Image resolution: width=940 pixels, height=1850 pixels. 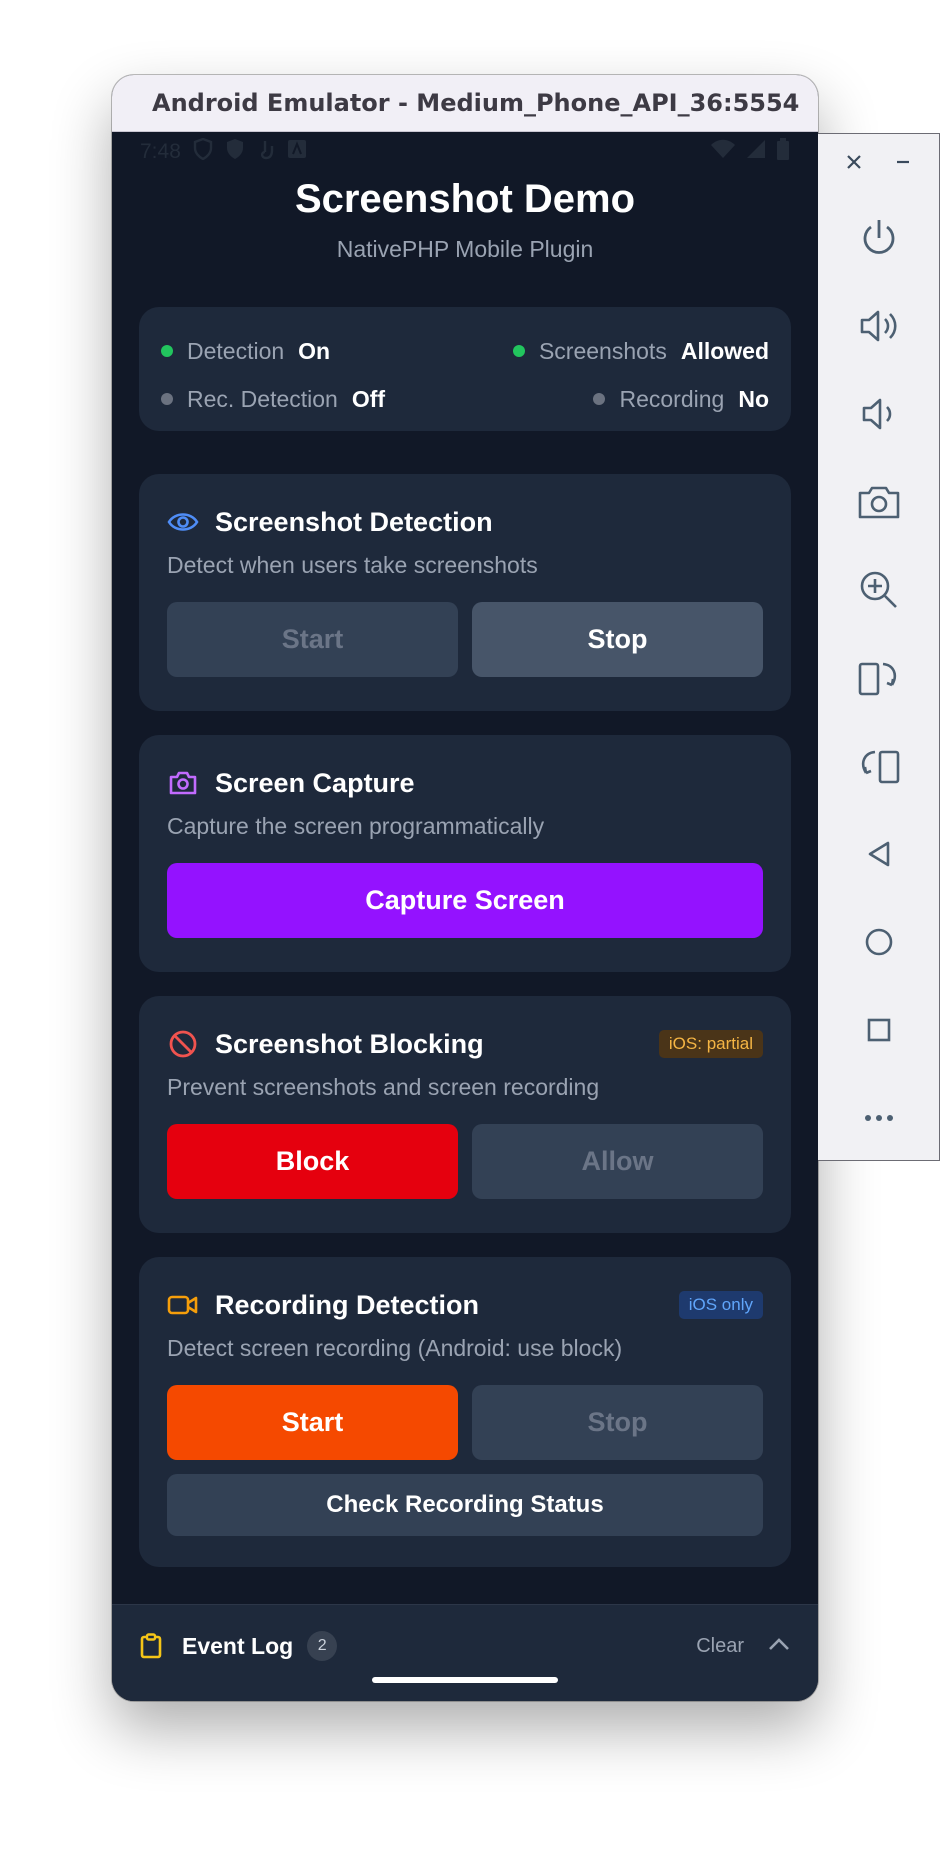 I want to click on card-title: Screenshot Blocking, so click(x=349, y=1043).